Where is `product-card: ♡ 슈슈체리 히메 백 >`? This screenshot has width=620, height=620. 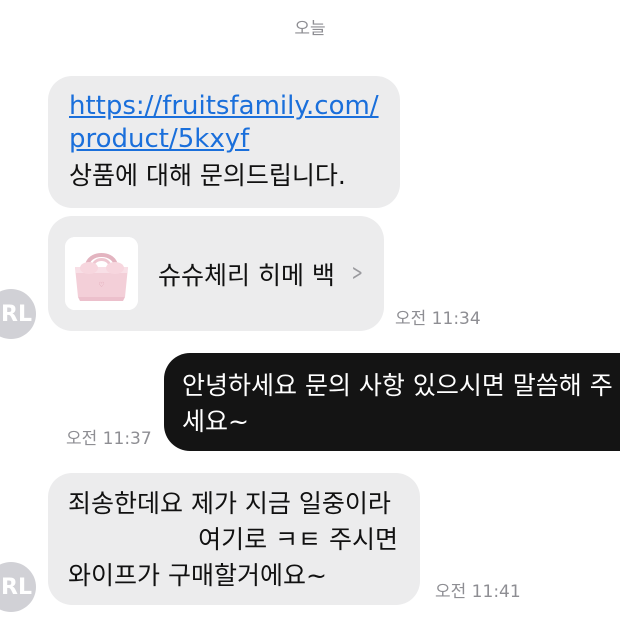 product-card: ♡ 슈슈체리 히메 백 > is located at coordinates (216, 273).